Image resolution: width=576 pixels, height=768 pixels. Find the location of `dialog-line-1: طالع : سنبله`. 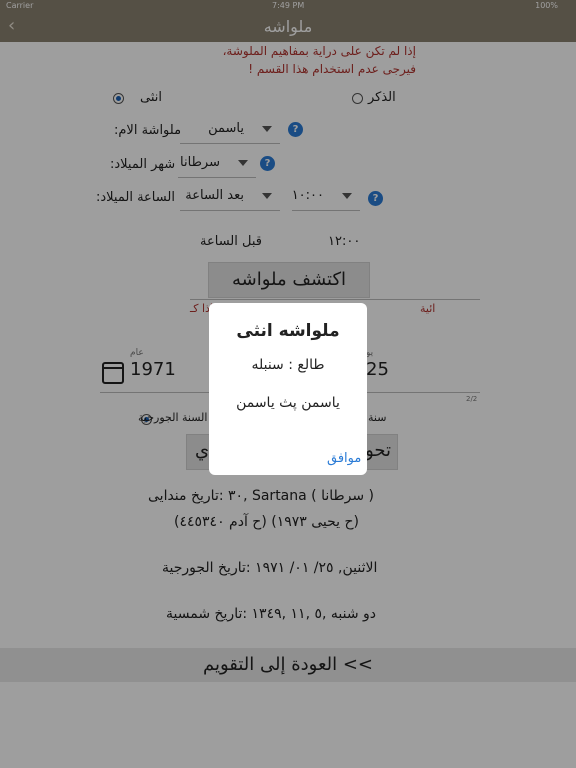

dialog-line-1: طالع : سنبله is located at coordinates (288, 365).